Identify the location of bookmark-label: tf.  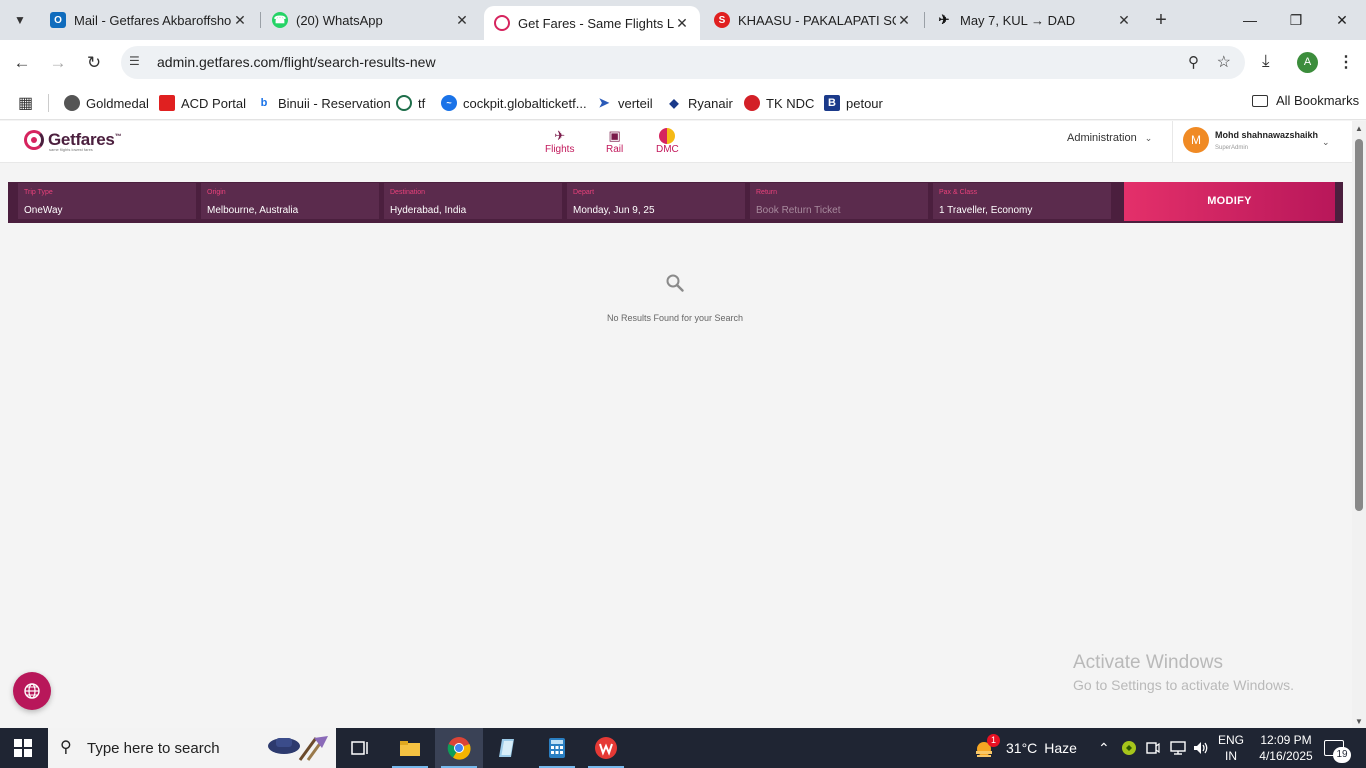
(422, 103).